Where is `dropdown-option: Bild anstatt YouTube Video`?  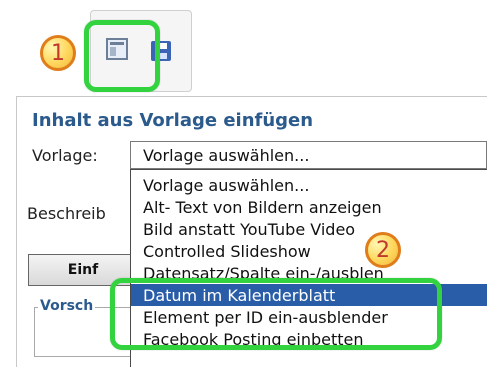 dropdown-option: Bild anstatt YouTube Video is located at coordinates (309, 229).